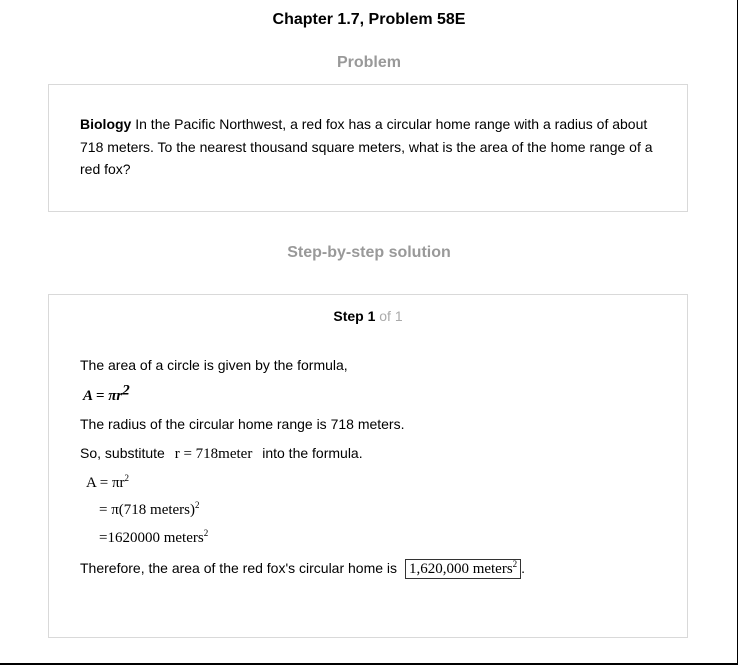 The height and width of the screenshot is (665, 738). Describe the element at coordinates (106, 124) in the screenshot. I see `problem-term: Biology` at that location.